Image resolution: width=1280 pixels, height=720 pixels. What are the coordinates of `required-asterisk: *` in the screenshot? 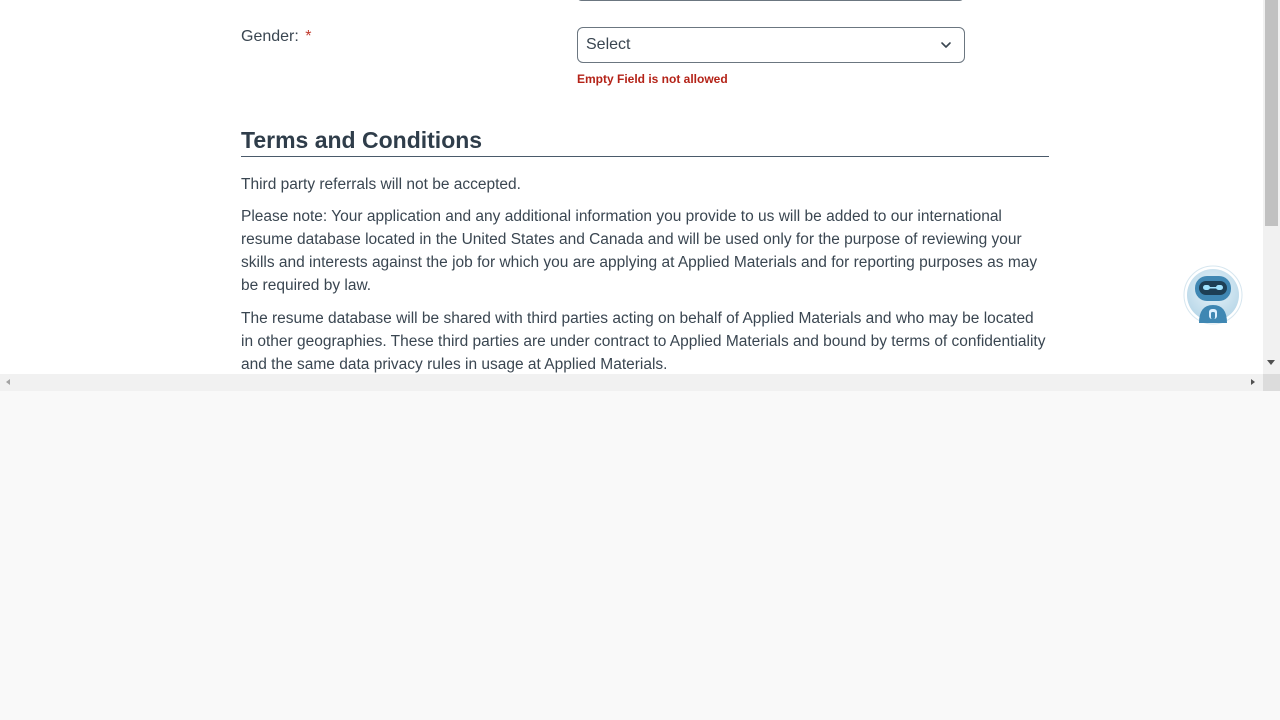 It's located at (308, 36).